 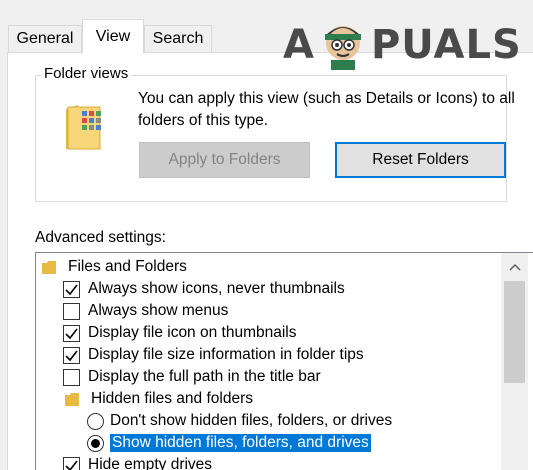 I want to click on option-label: Display file icon on thumbnails, so click(x=192, y=332).